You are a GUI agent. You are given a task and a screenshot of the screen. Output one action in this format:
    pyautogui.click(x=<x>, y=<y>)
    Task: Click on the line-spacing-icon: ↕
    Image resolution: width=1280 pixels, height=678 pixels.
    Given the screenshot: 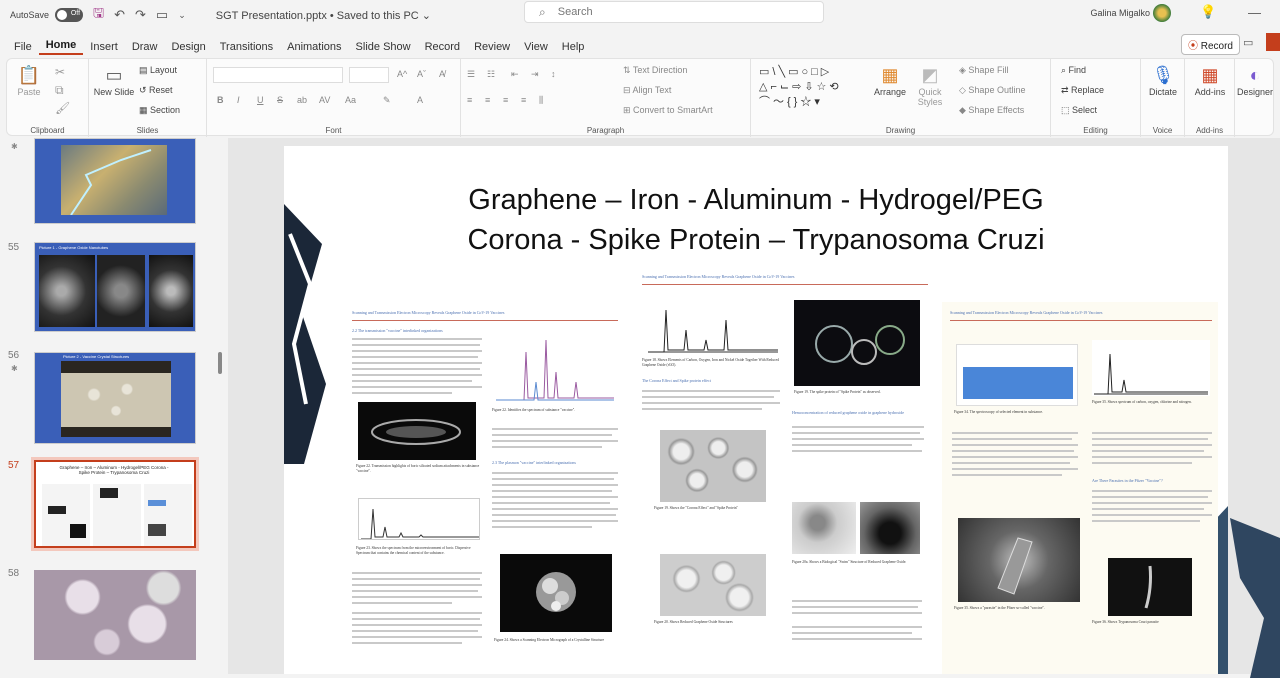 What is the action you would take?
    pyautogui.click(x=553, y=74)
    